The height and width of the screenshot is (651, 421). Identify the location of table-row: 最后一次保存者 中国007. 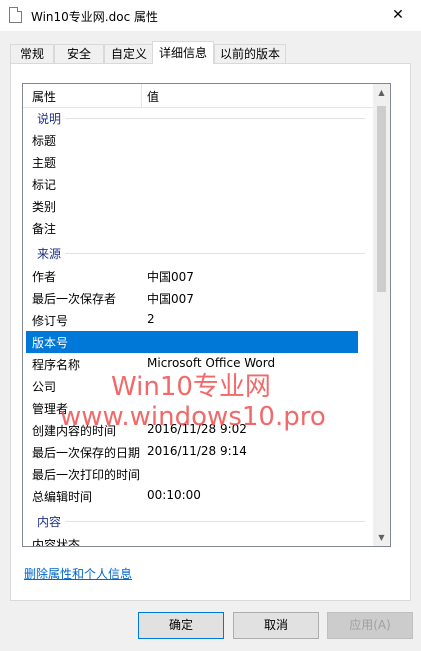
(190, 298).